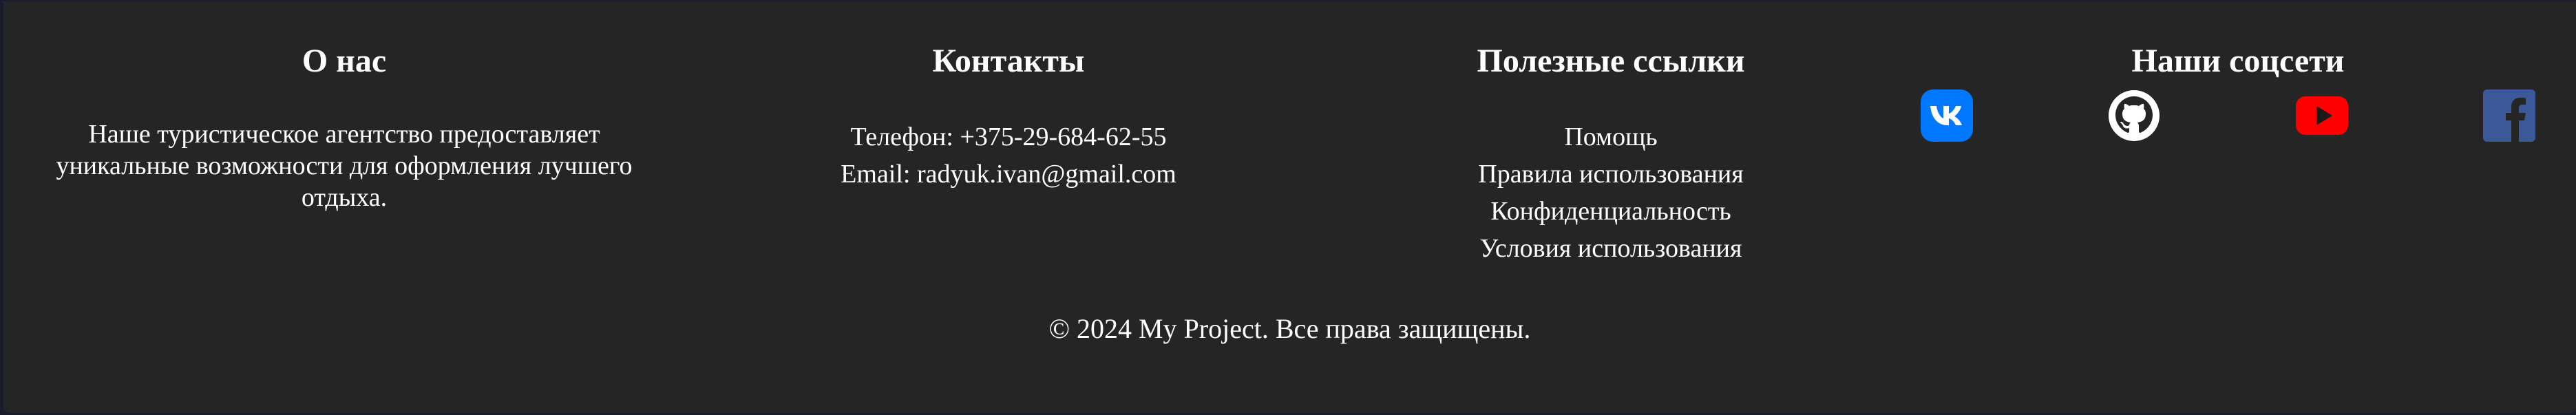 This screenshot has height=415, width=2576. I want to click on contacts-title: Контакты, so click(1009, 61).